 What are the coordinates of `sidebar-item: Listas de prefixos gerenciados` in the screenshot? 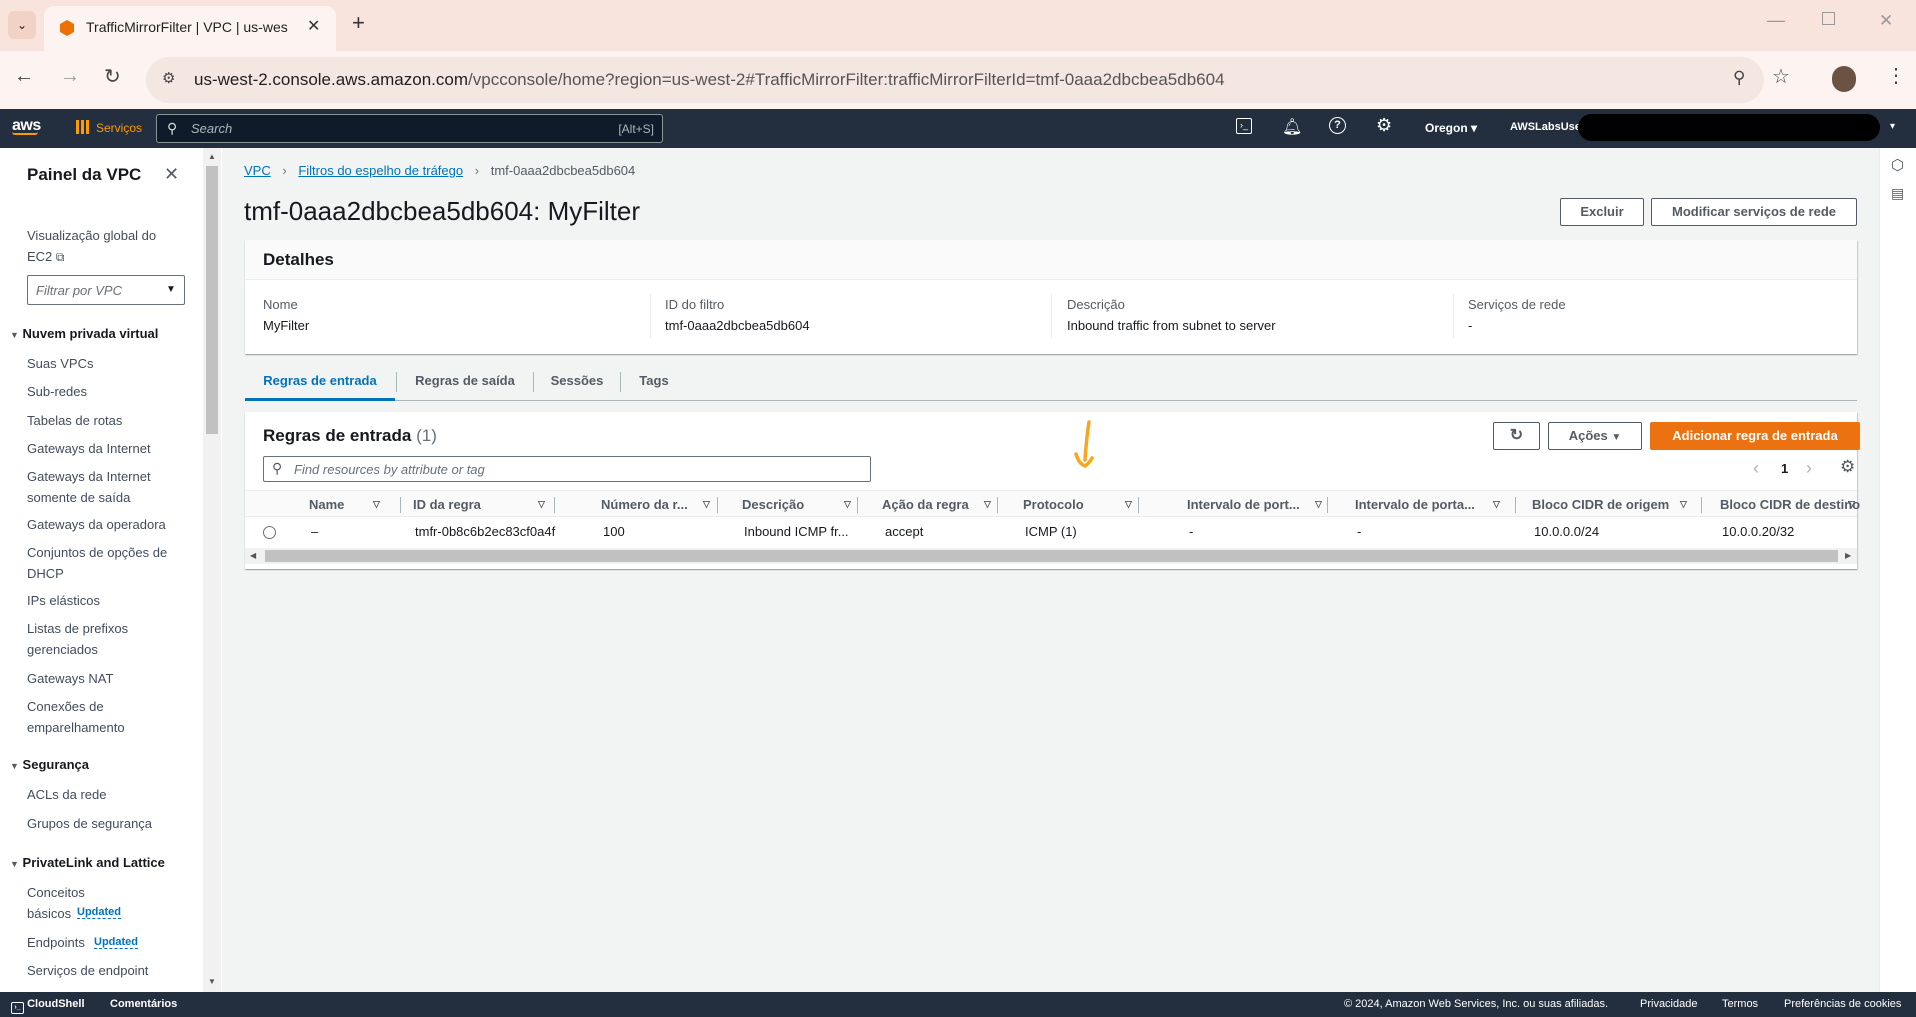 It's located at (87, 639).